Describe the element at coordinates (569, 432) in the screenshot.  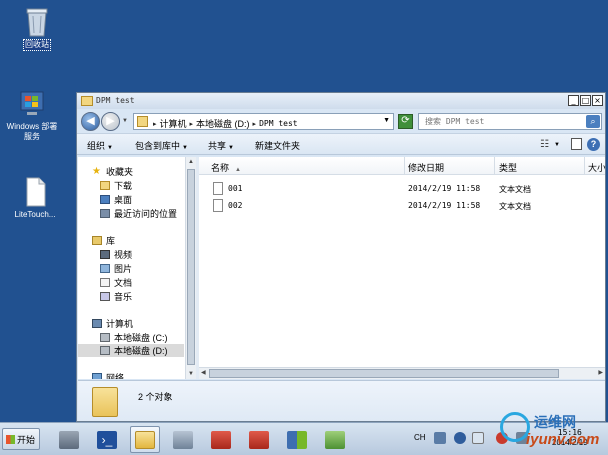
I see `clock-time: 15:16` at that location.